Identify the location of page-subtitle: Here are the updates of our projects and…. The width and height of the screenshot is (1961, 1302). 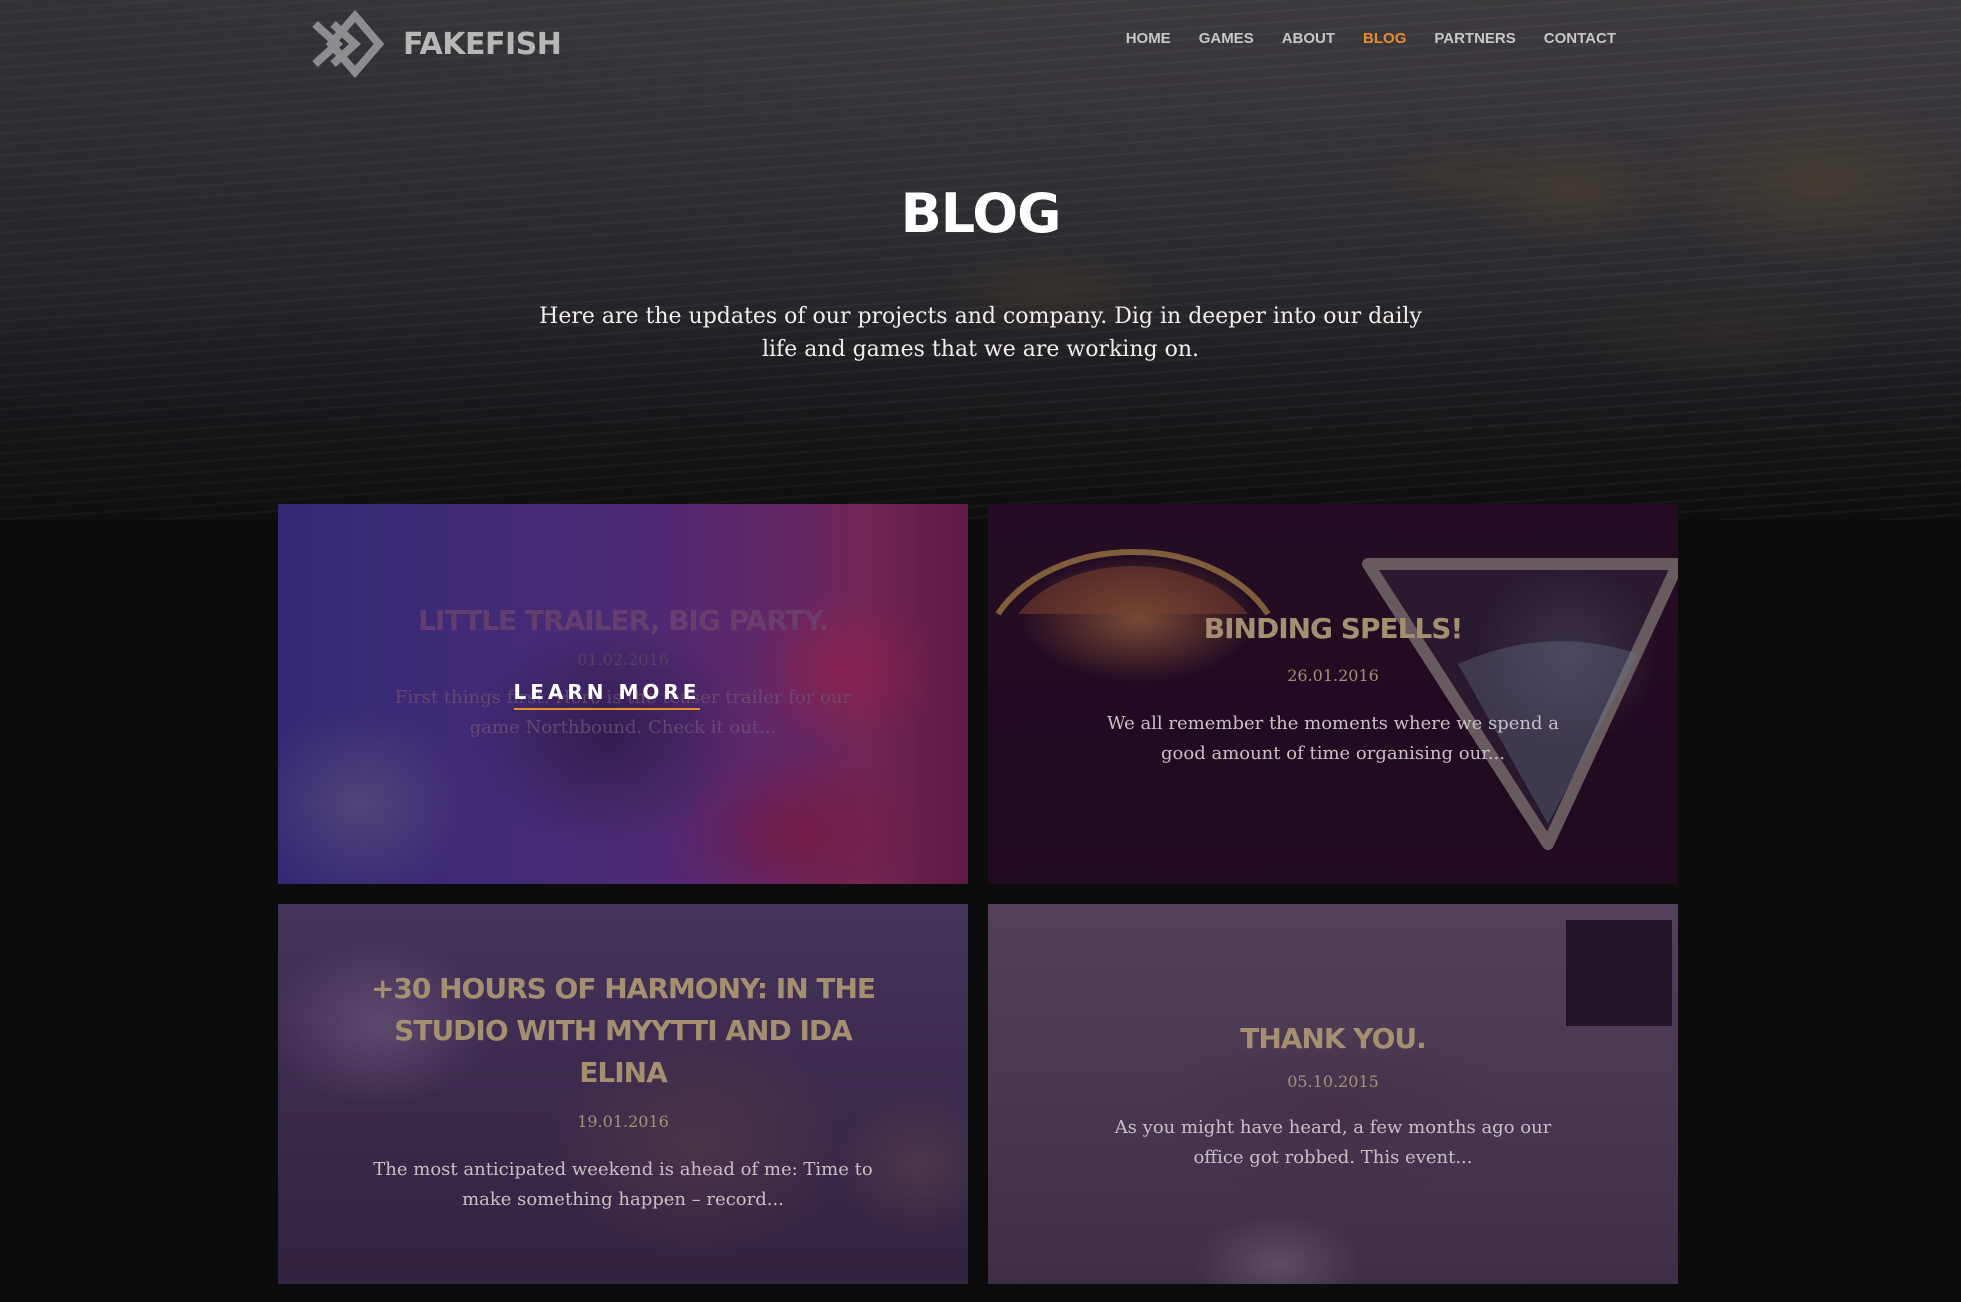
(980, 333).